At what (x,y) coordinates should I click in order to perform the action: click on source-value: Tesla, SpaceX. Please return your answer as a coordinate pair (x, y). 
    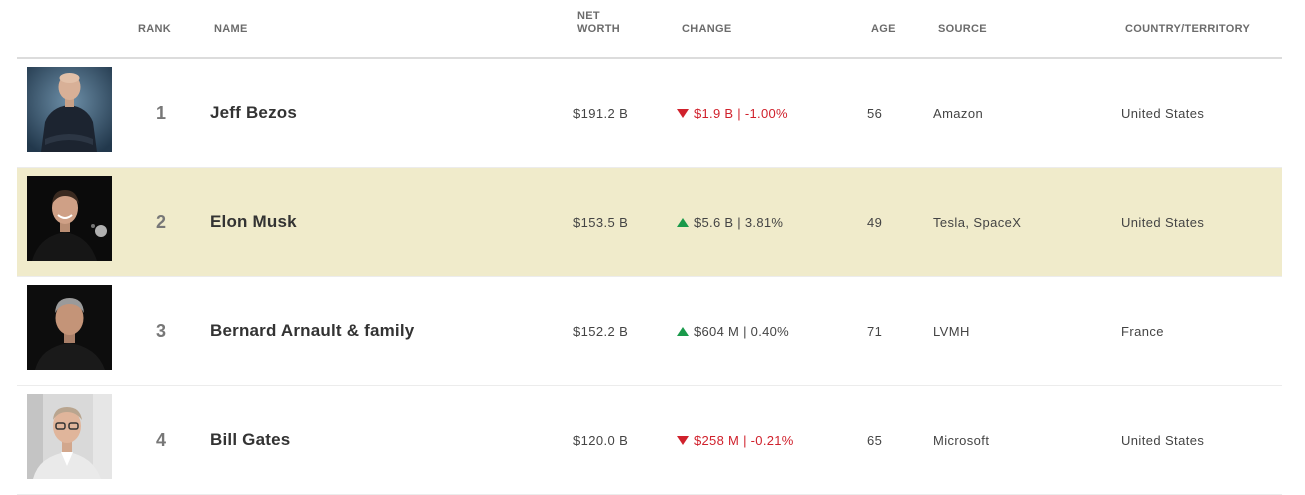
    Looking at the image, I should click on (977, 222).